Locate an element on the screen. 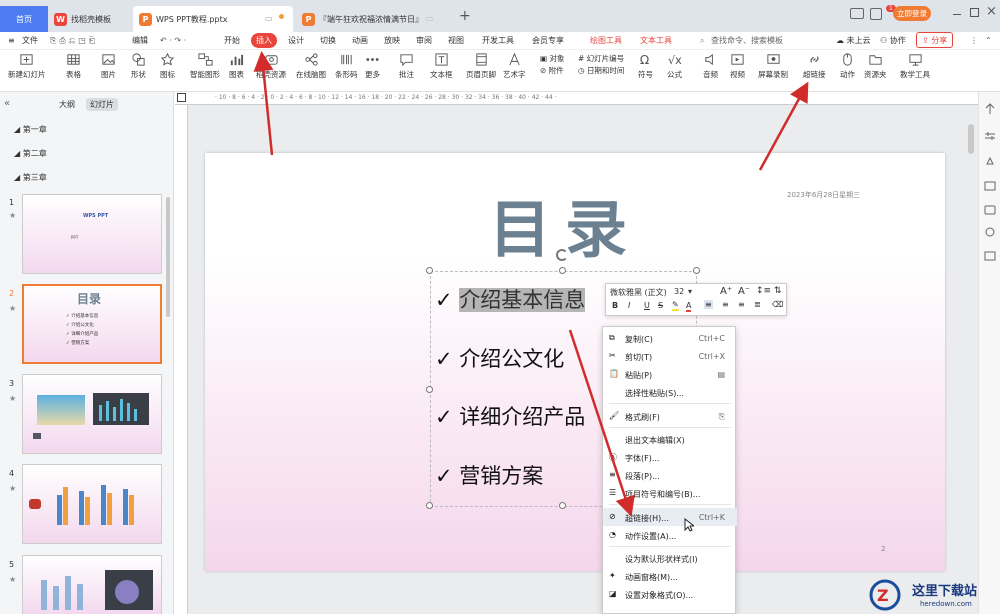 The width and height of the screenshot is (1000, 614). menu-animation: 动画 is located at coordinates (360, 41).